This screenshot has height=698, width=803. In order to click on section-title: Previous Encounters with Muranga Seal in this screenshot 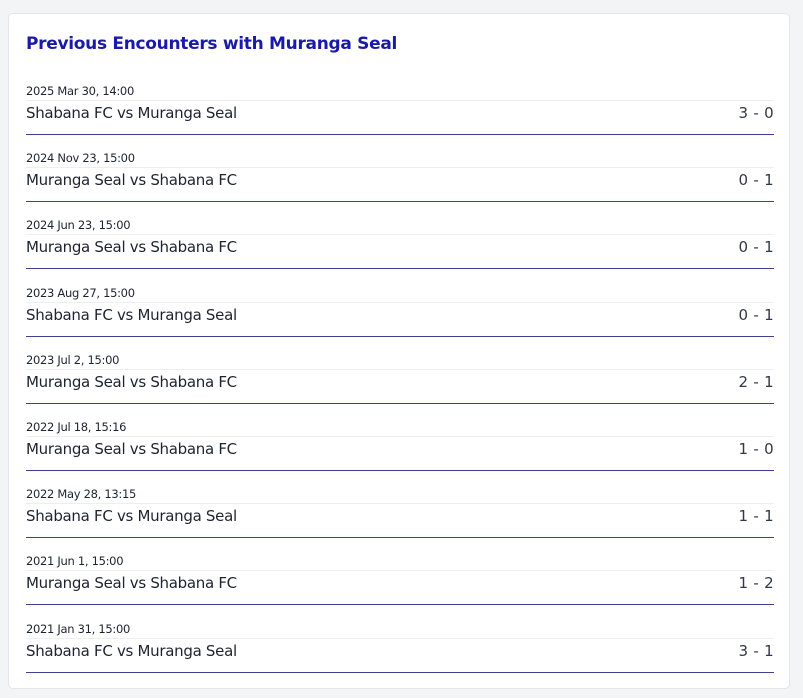, I will do `click(212, 44)`.